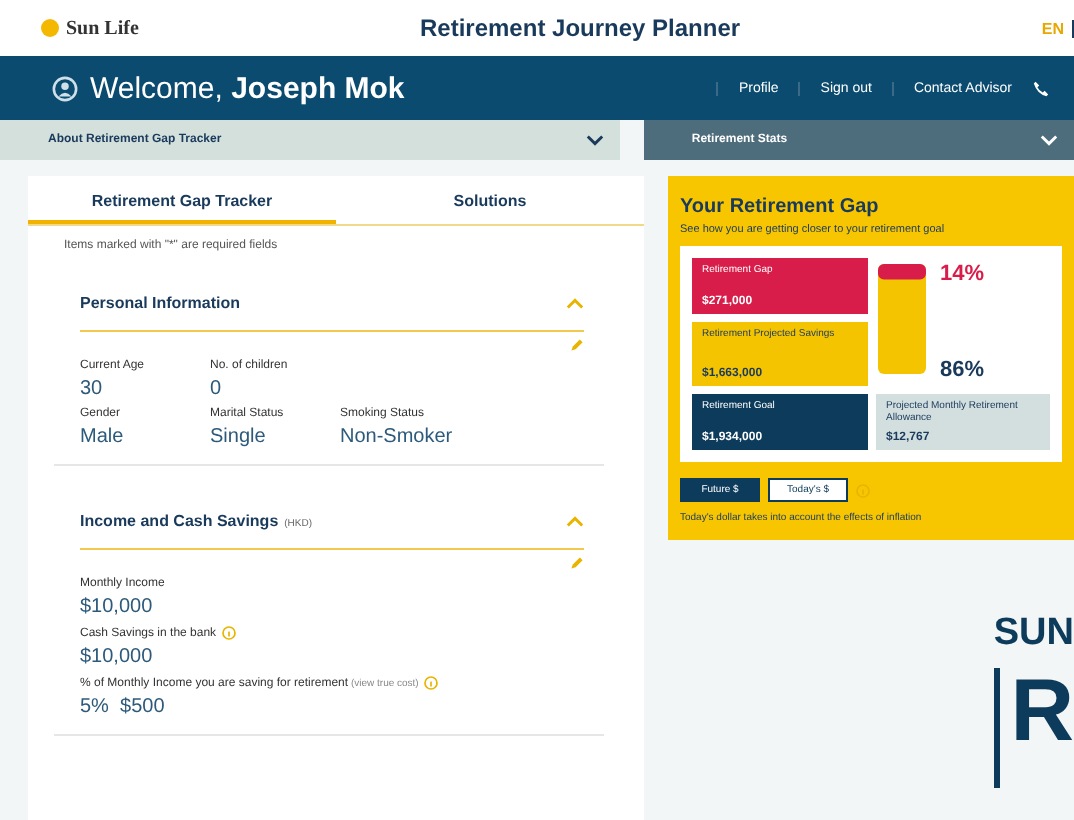  Describe the element at coordinates (1042, 712) in the screenshot. I see `brand-letter: R` at that location.